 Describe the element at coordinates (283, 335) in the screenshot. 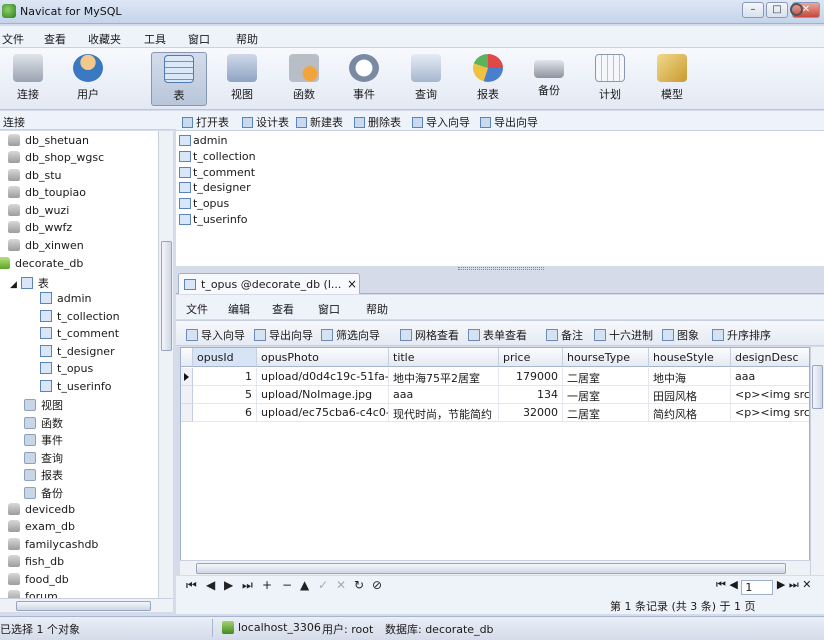

I see `grid-export-wizard-button: 导出向导` at that location.